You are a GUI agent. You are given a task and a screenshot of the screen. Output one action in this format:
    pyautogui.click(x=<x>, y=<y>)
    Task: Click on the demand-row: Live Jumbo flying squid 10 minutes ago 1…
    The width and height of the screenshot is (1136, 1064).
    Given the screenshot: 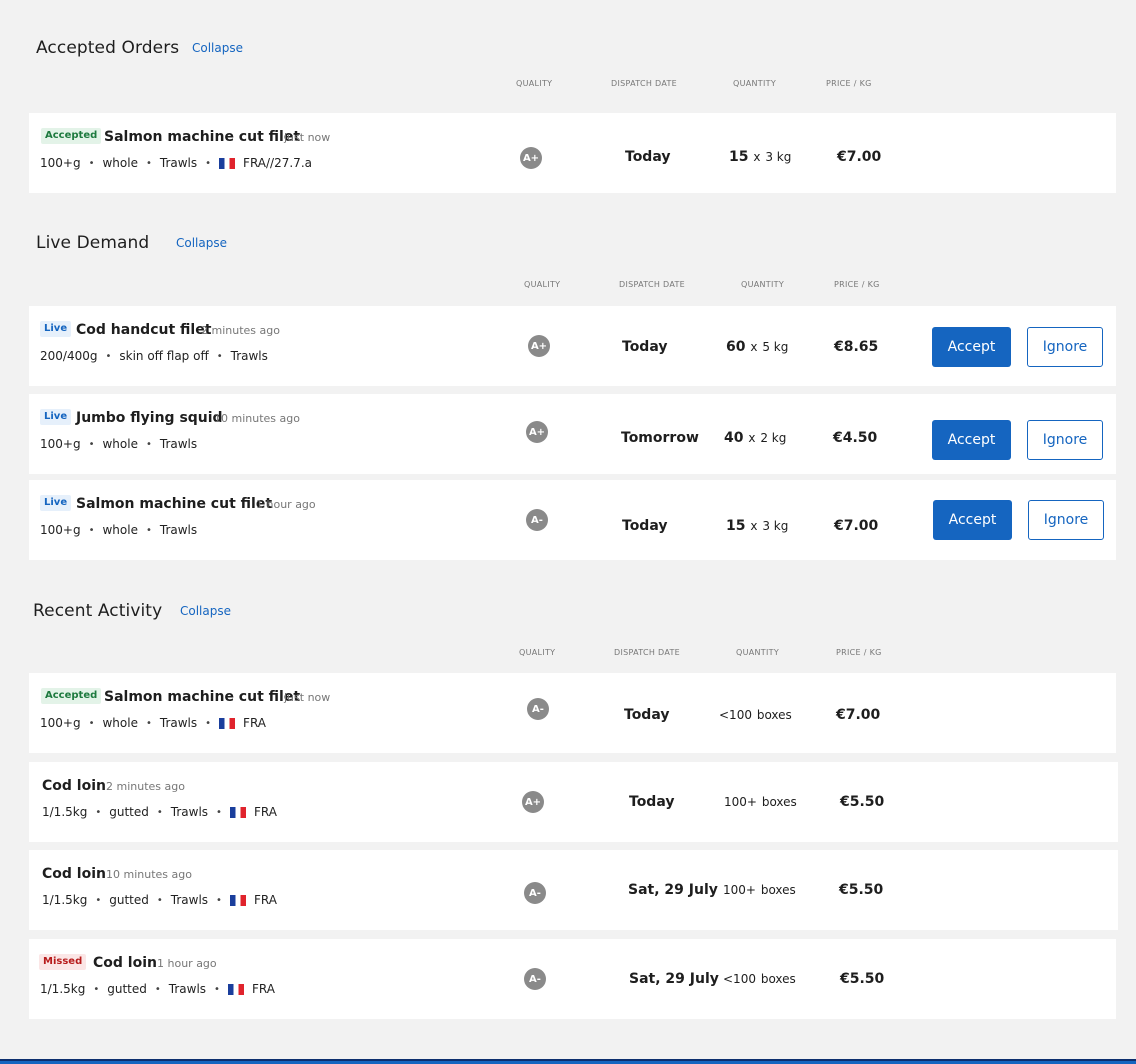 What is the action you would take?
    pyautogui.click(x=572, y=434)
    